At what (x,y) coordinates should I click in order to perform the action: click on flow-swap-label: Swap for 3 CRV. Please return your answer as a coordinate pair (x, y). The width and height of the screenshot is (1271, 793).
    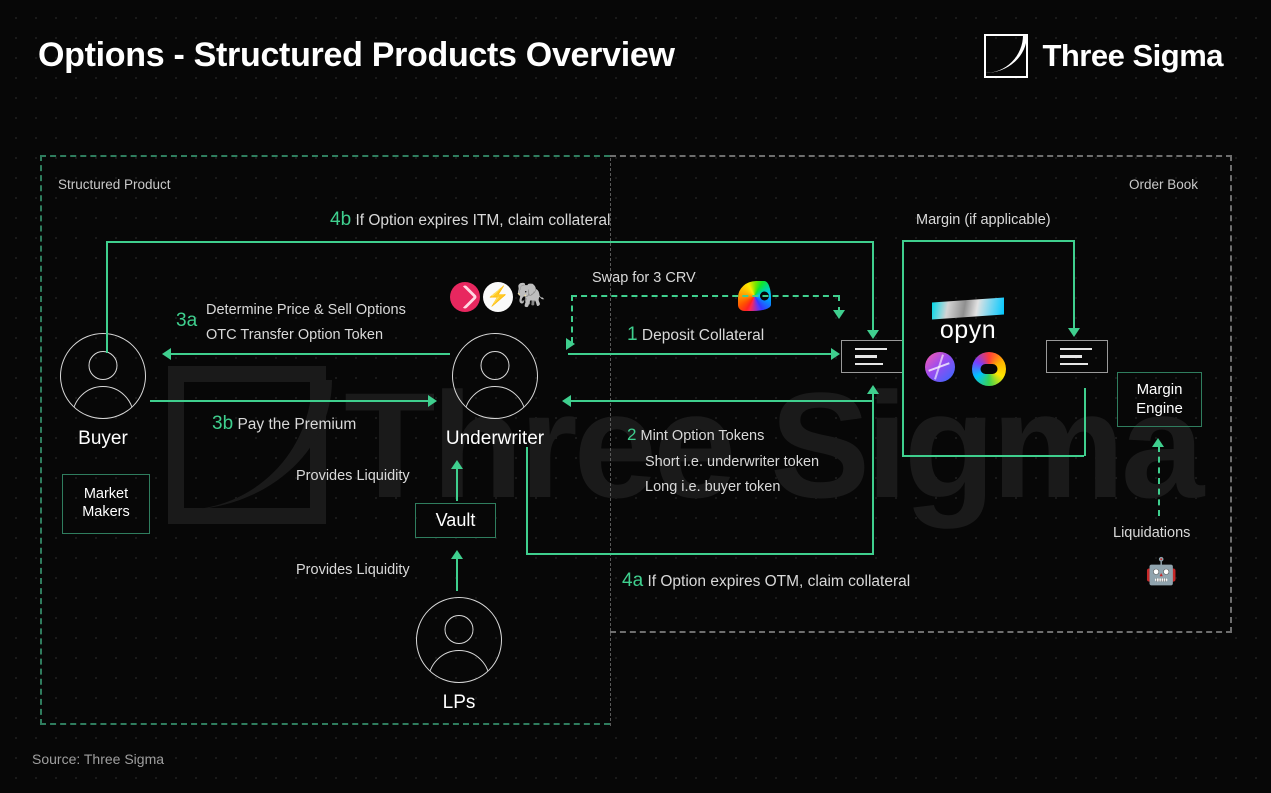
    Looking at the image, I should click on (644, 278).